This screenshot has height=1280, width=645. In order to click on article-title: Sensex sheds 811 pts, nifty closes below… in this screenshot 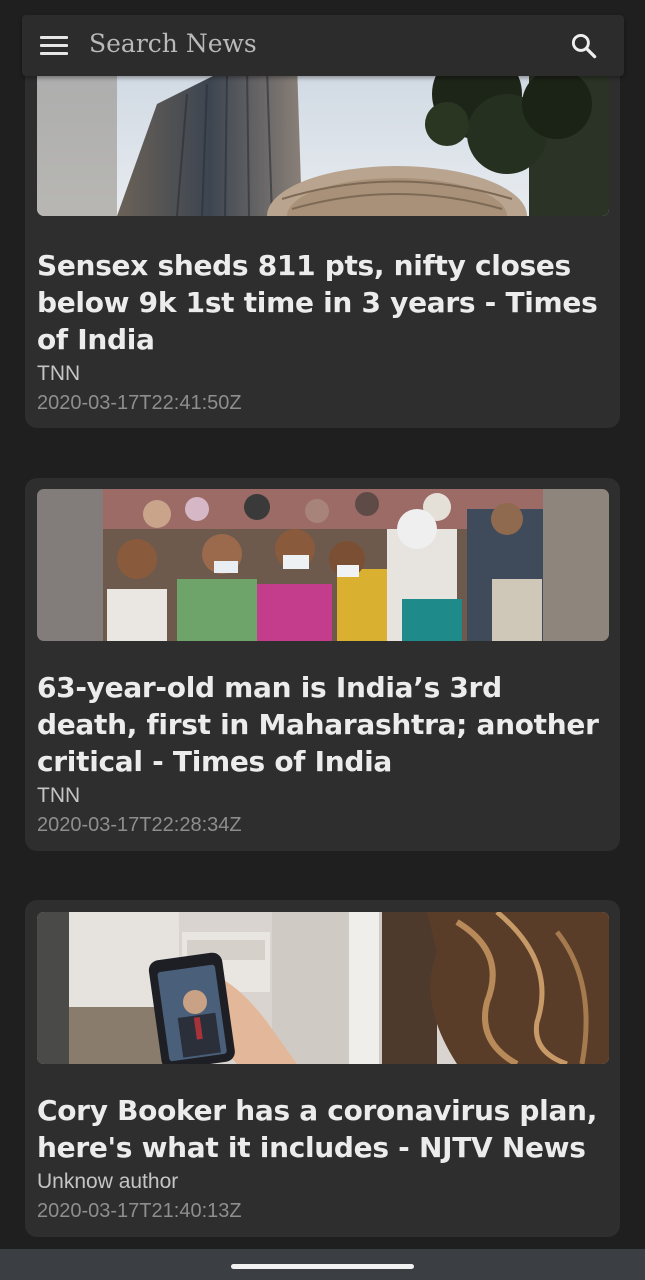, I will do `click(324, 302)`.